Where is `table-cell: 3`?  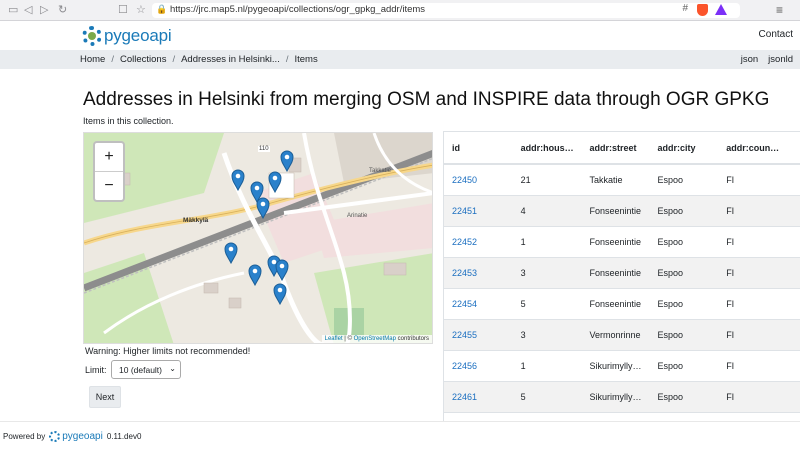
table-cell: 3 is located at coordinates (547, 272).